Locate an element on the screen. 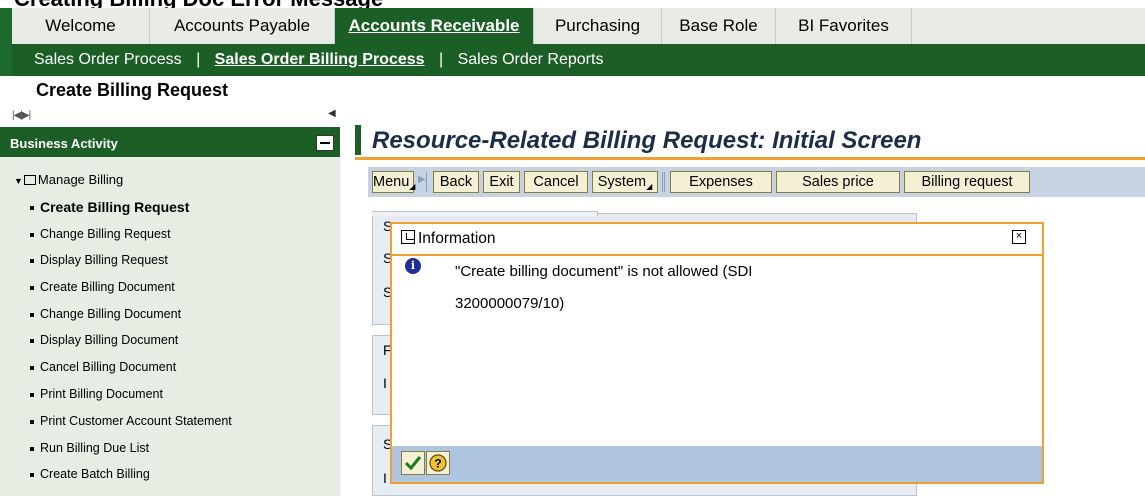 Image resolution: width=1145 pixels, height=496 pixels. tab-welcome: Welcome is located at coordinates (81, 26).